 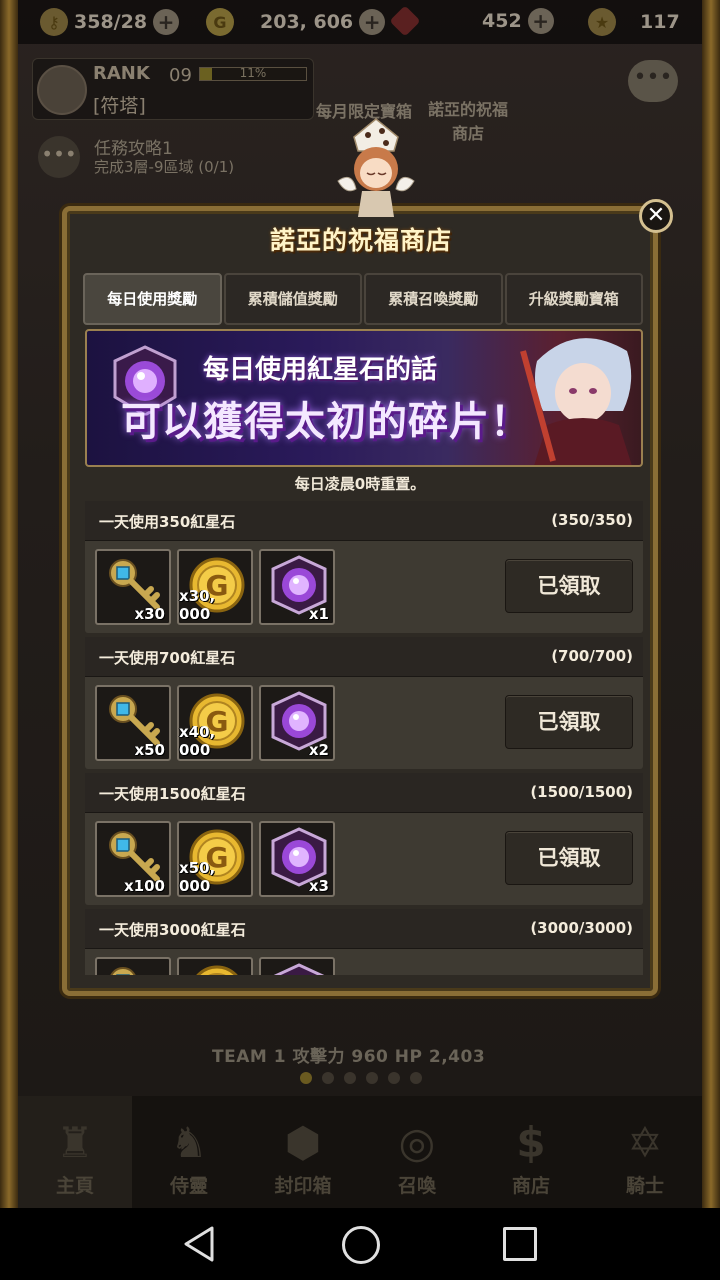 I want to click on back-icon, so click(x=200, y=1244).